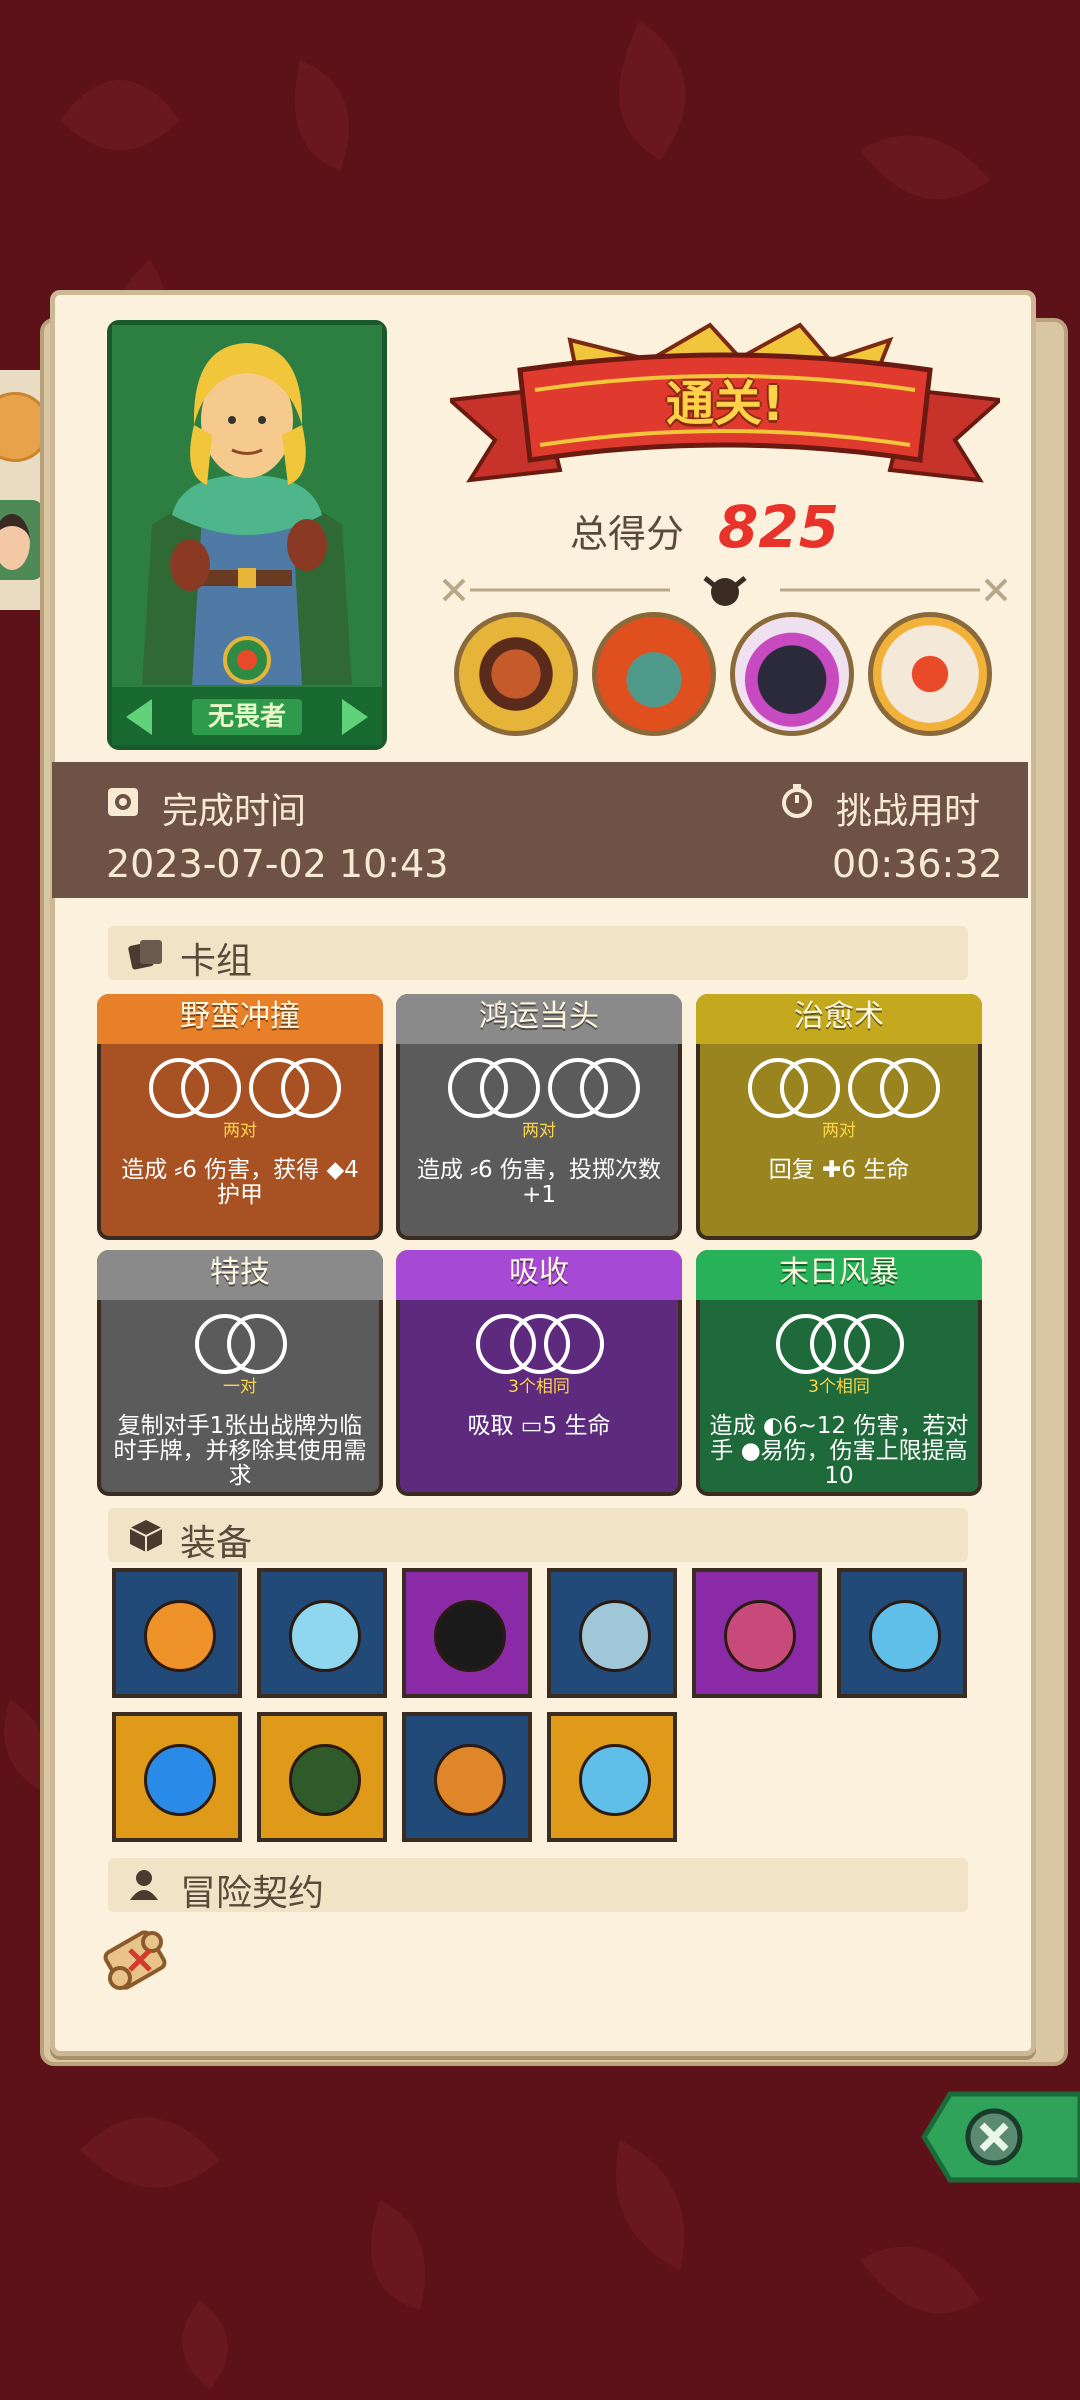  I want to click on prev-hero-arrow-icon, so click(139, 717).